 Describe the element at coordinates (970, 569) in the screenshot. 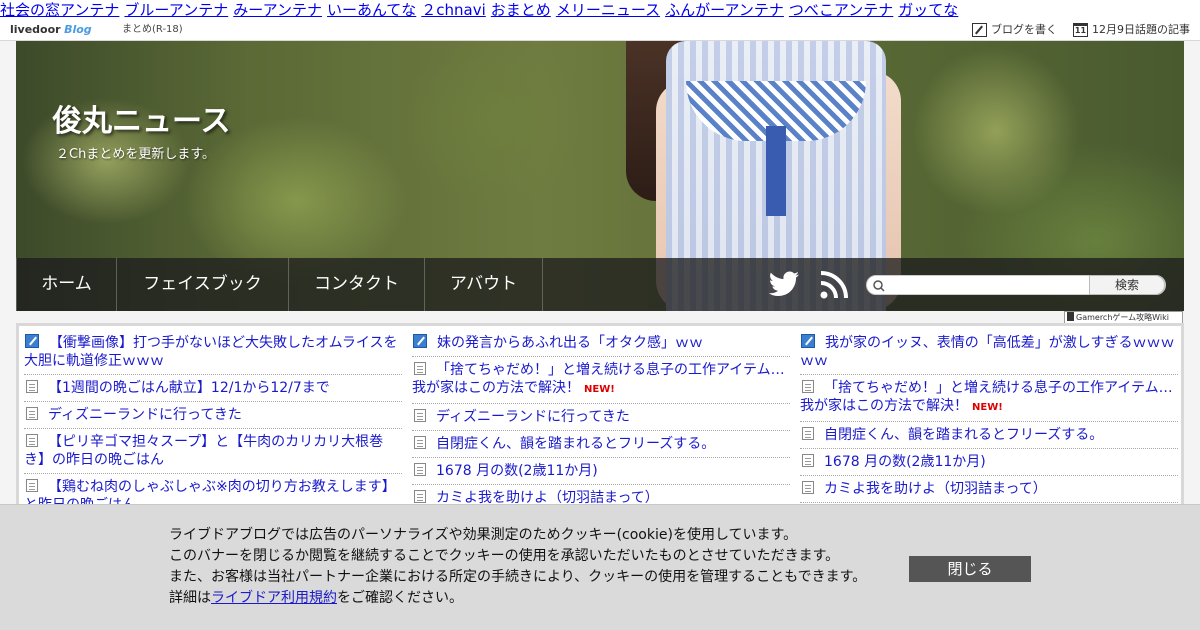

I see `cookie-close-button: 閉じる` at that location.